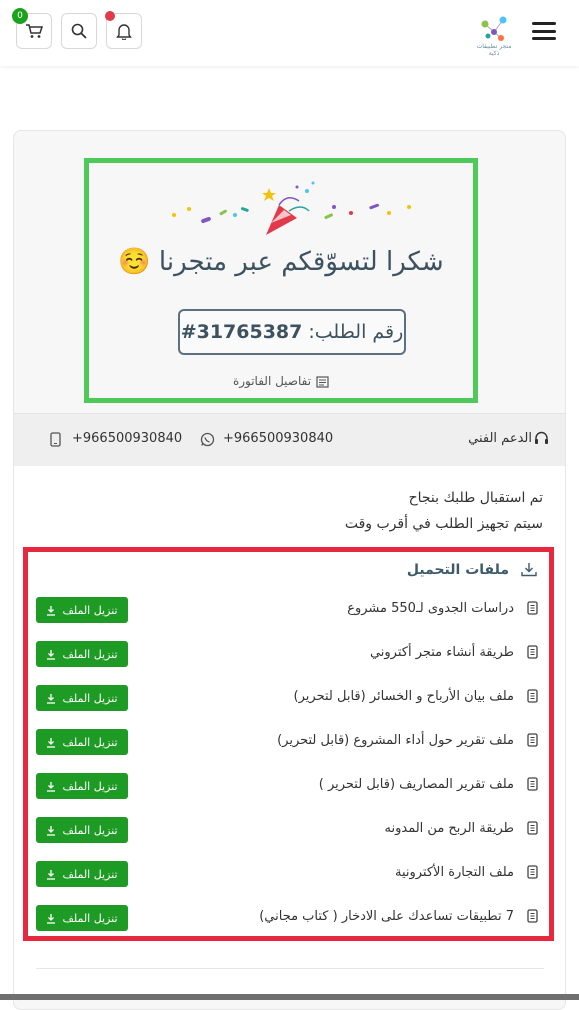  Describe the element at coordinates (281, 262) in the screenshot. I see `thank-you-title: شكرا لتسوّقكم عبر متجرنا ☺️` at that location.